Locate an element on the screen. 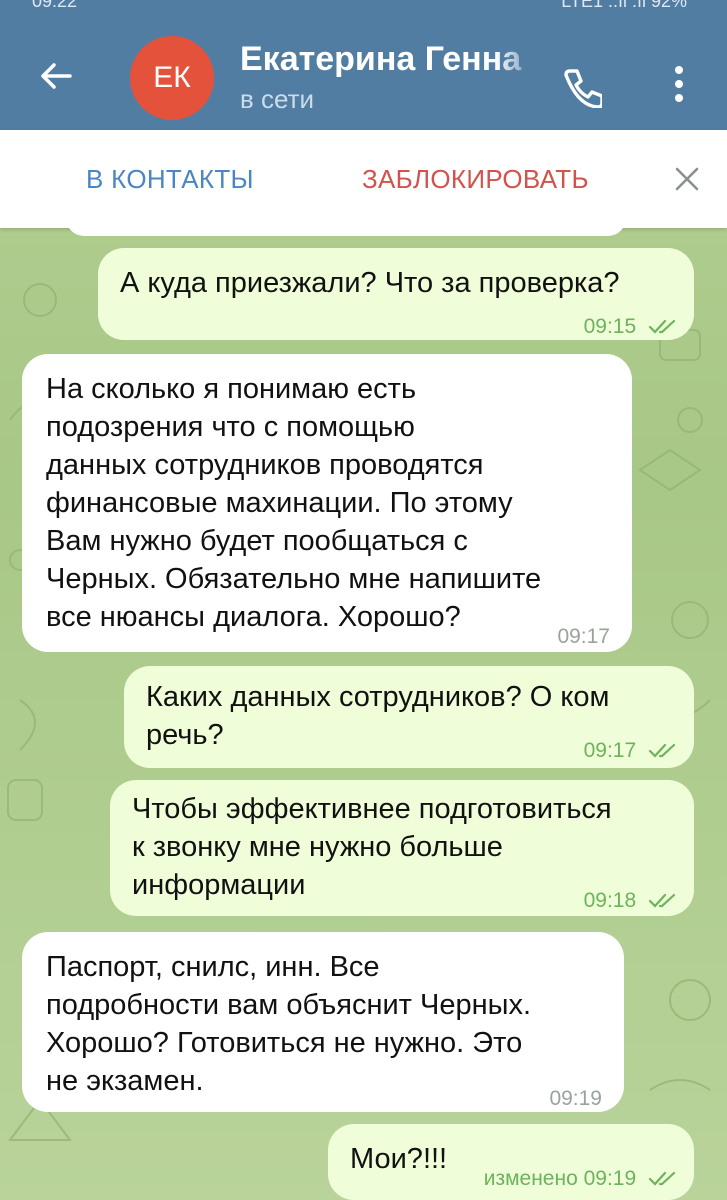  message-time: 09:18 is located at coordinates (631, 901).